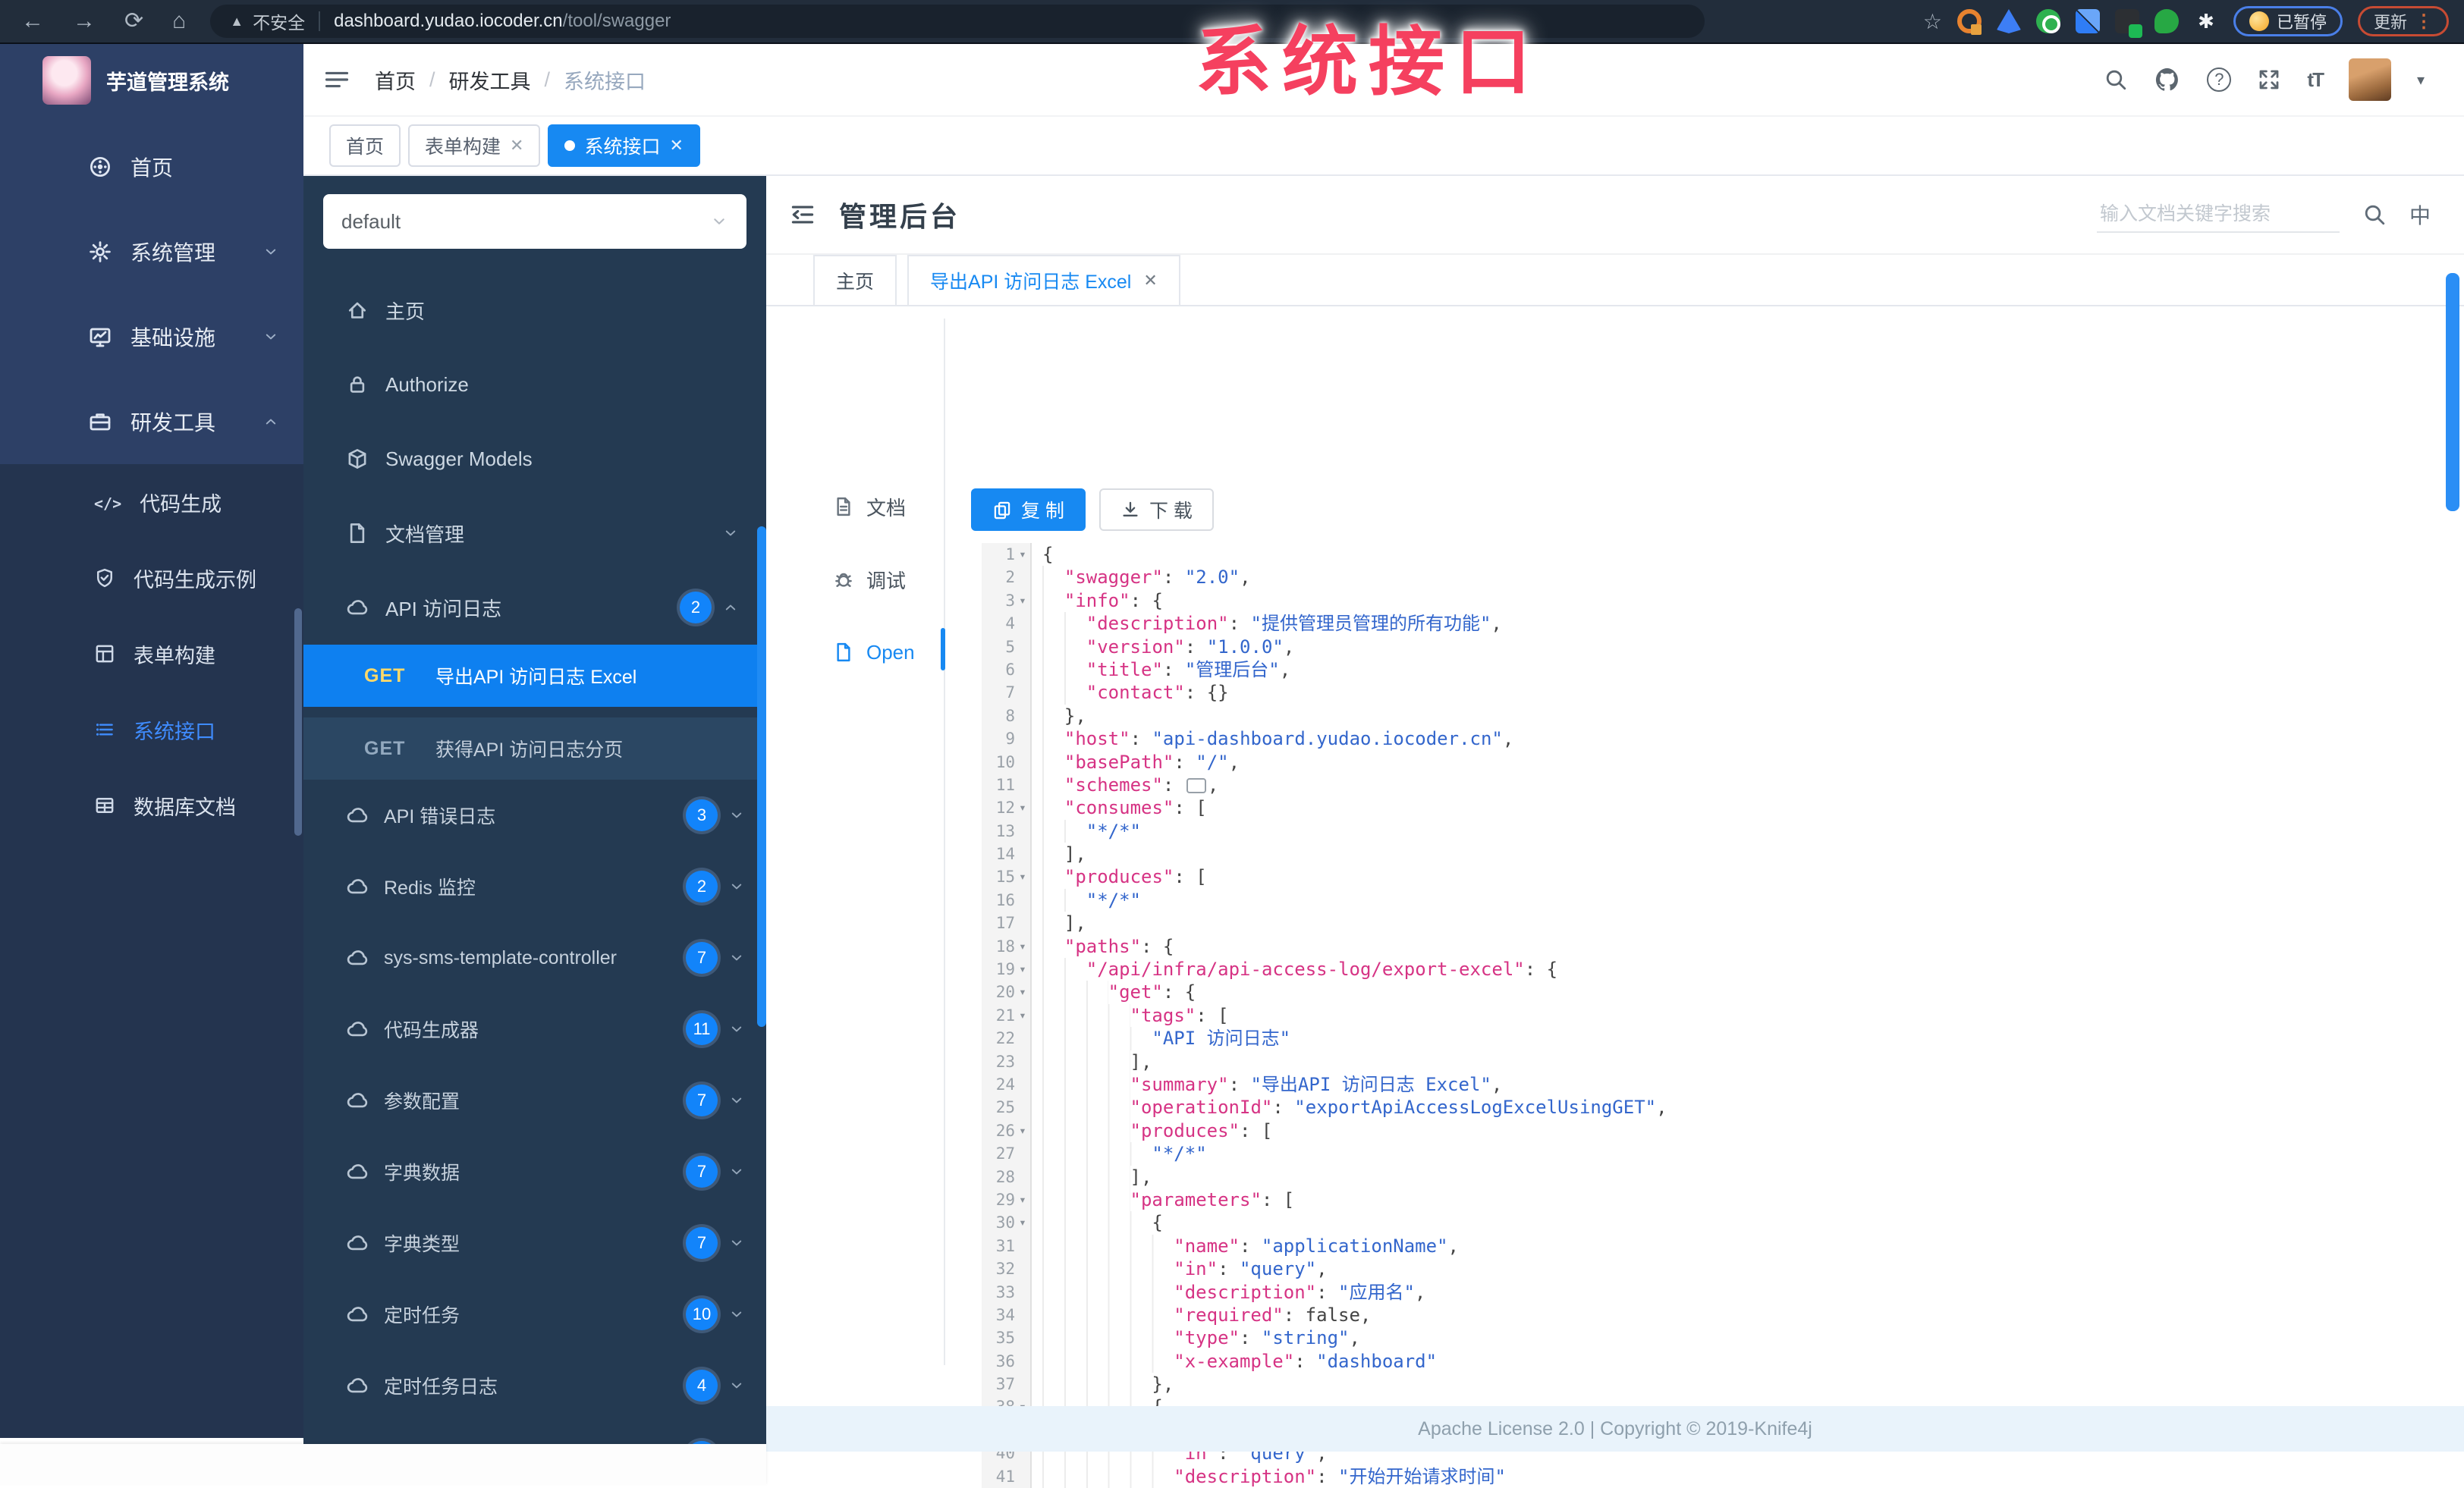 This screenshot has width=2464, height=1488. What do you see at coordinates (1007, 1476) in the screenshot?
I see `line-gutter: 41` at bounding box center [1007, 1476].